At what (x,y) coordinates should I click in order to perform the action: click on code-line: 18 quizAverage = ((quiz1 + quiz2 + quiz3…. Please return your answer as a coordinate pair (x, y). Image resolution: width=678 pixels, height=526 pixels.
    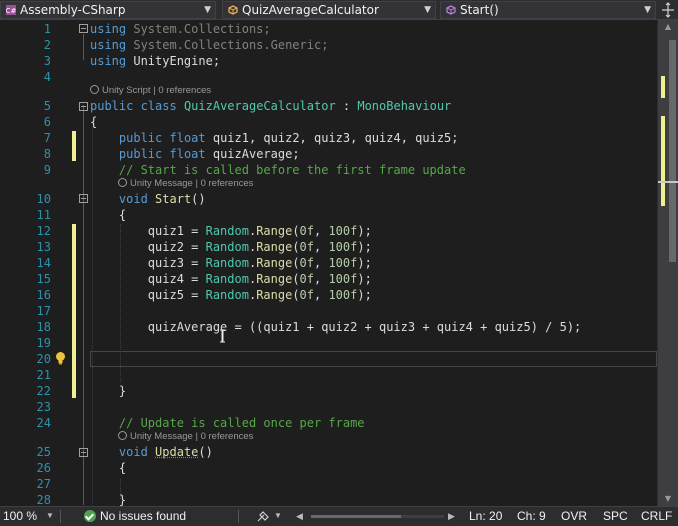
    Looking at the image, I should click on (328, 327).